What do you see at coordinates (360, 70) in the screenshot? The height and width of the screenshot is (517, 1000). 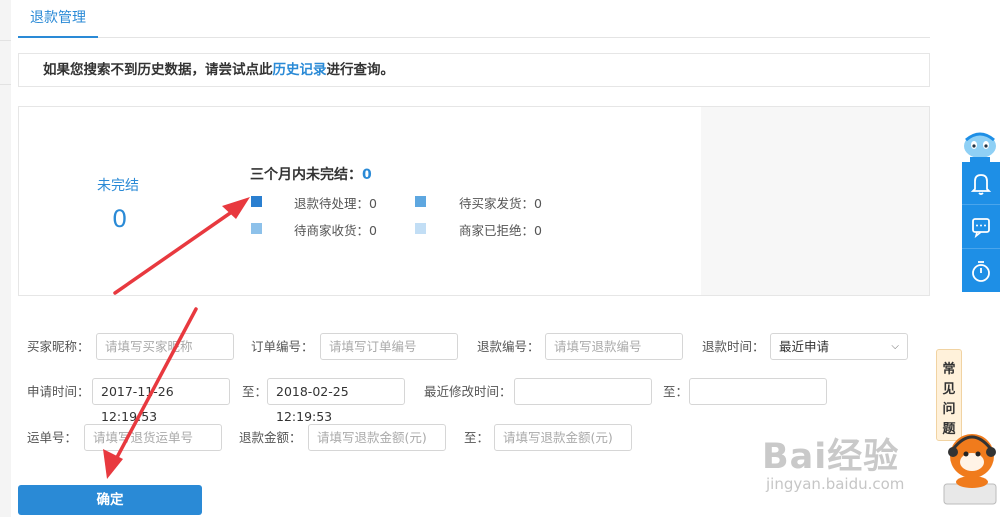 I see `notice-suffix: 进行查询。` at bounding box center [360, 70].